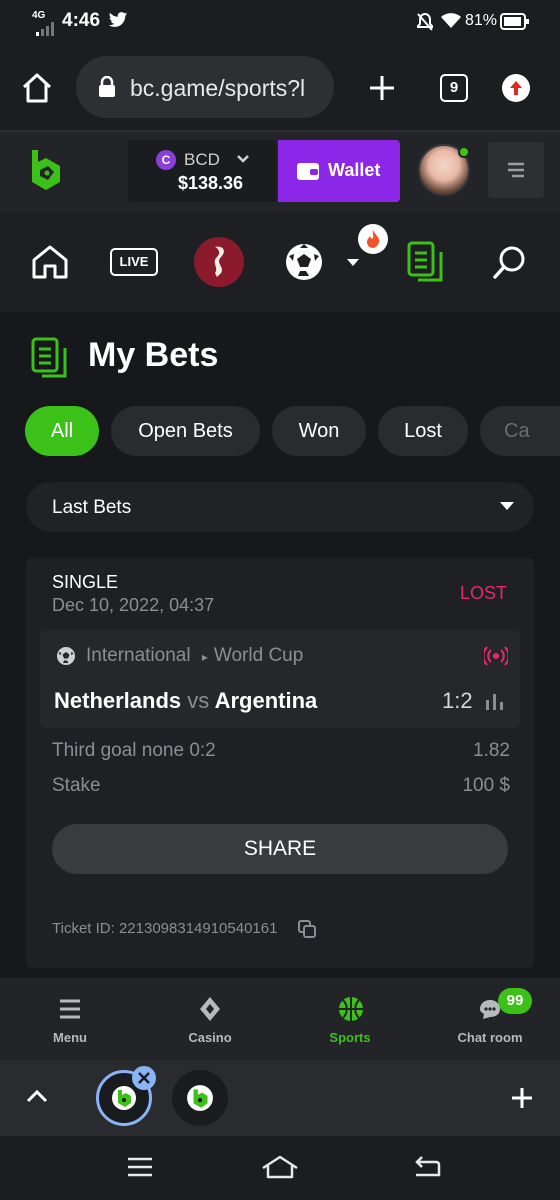 The image size is (560, 1200). I want to click on balance-amount: $138.36, so click(211, 183).